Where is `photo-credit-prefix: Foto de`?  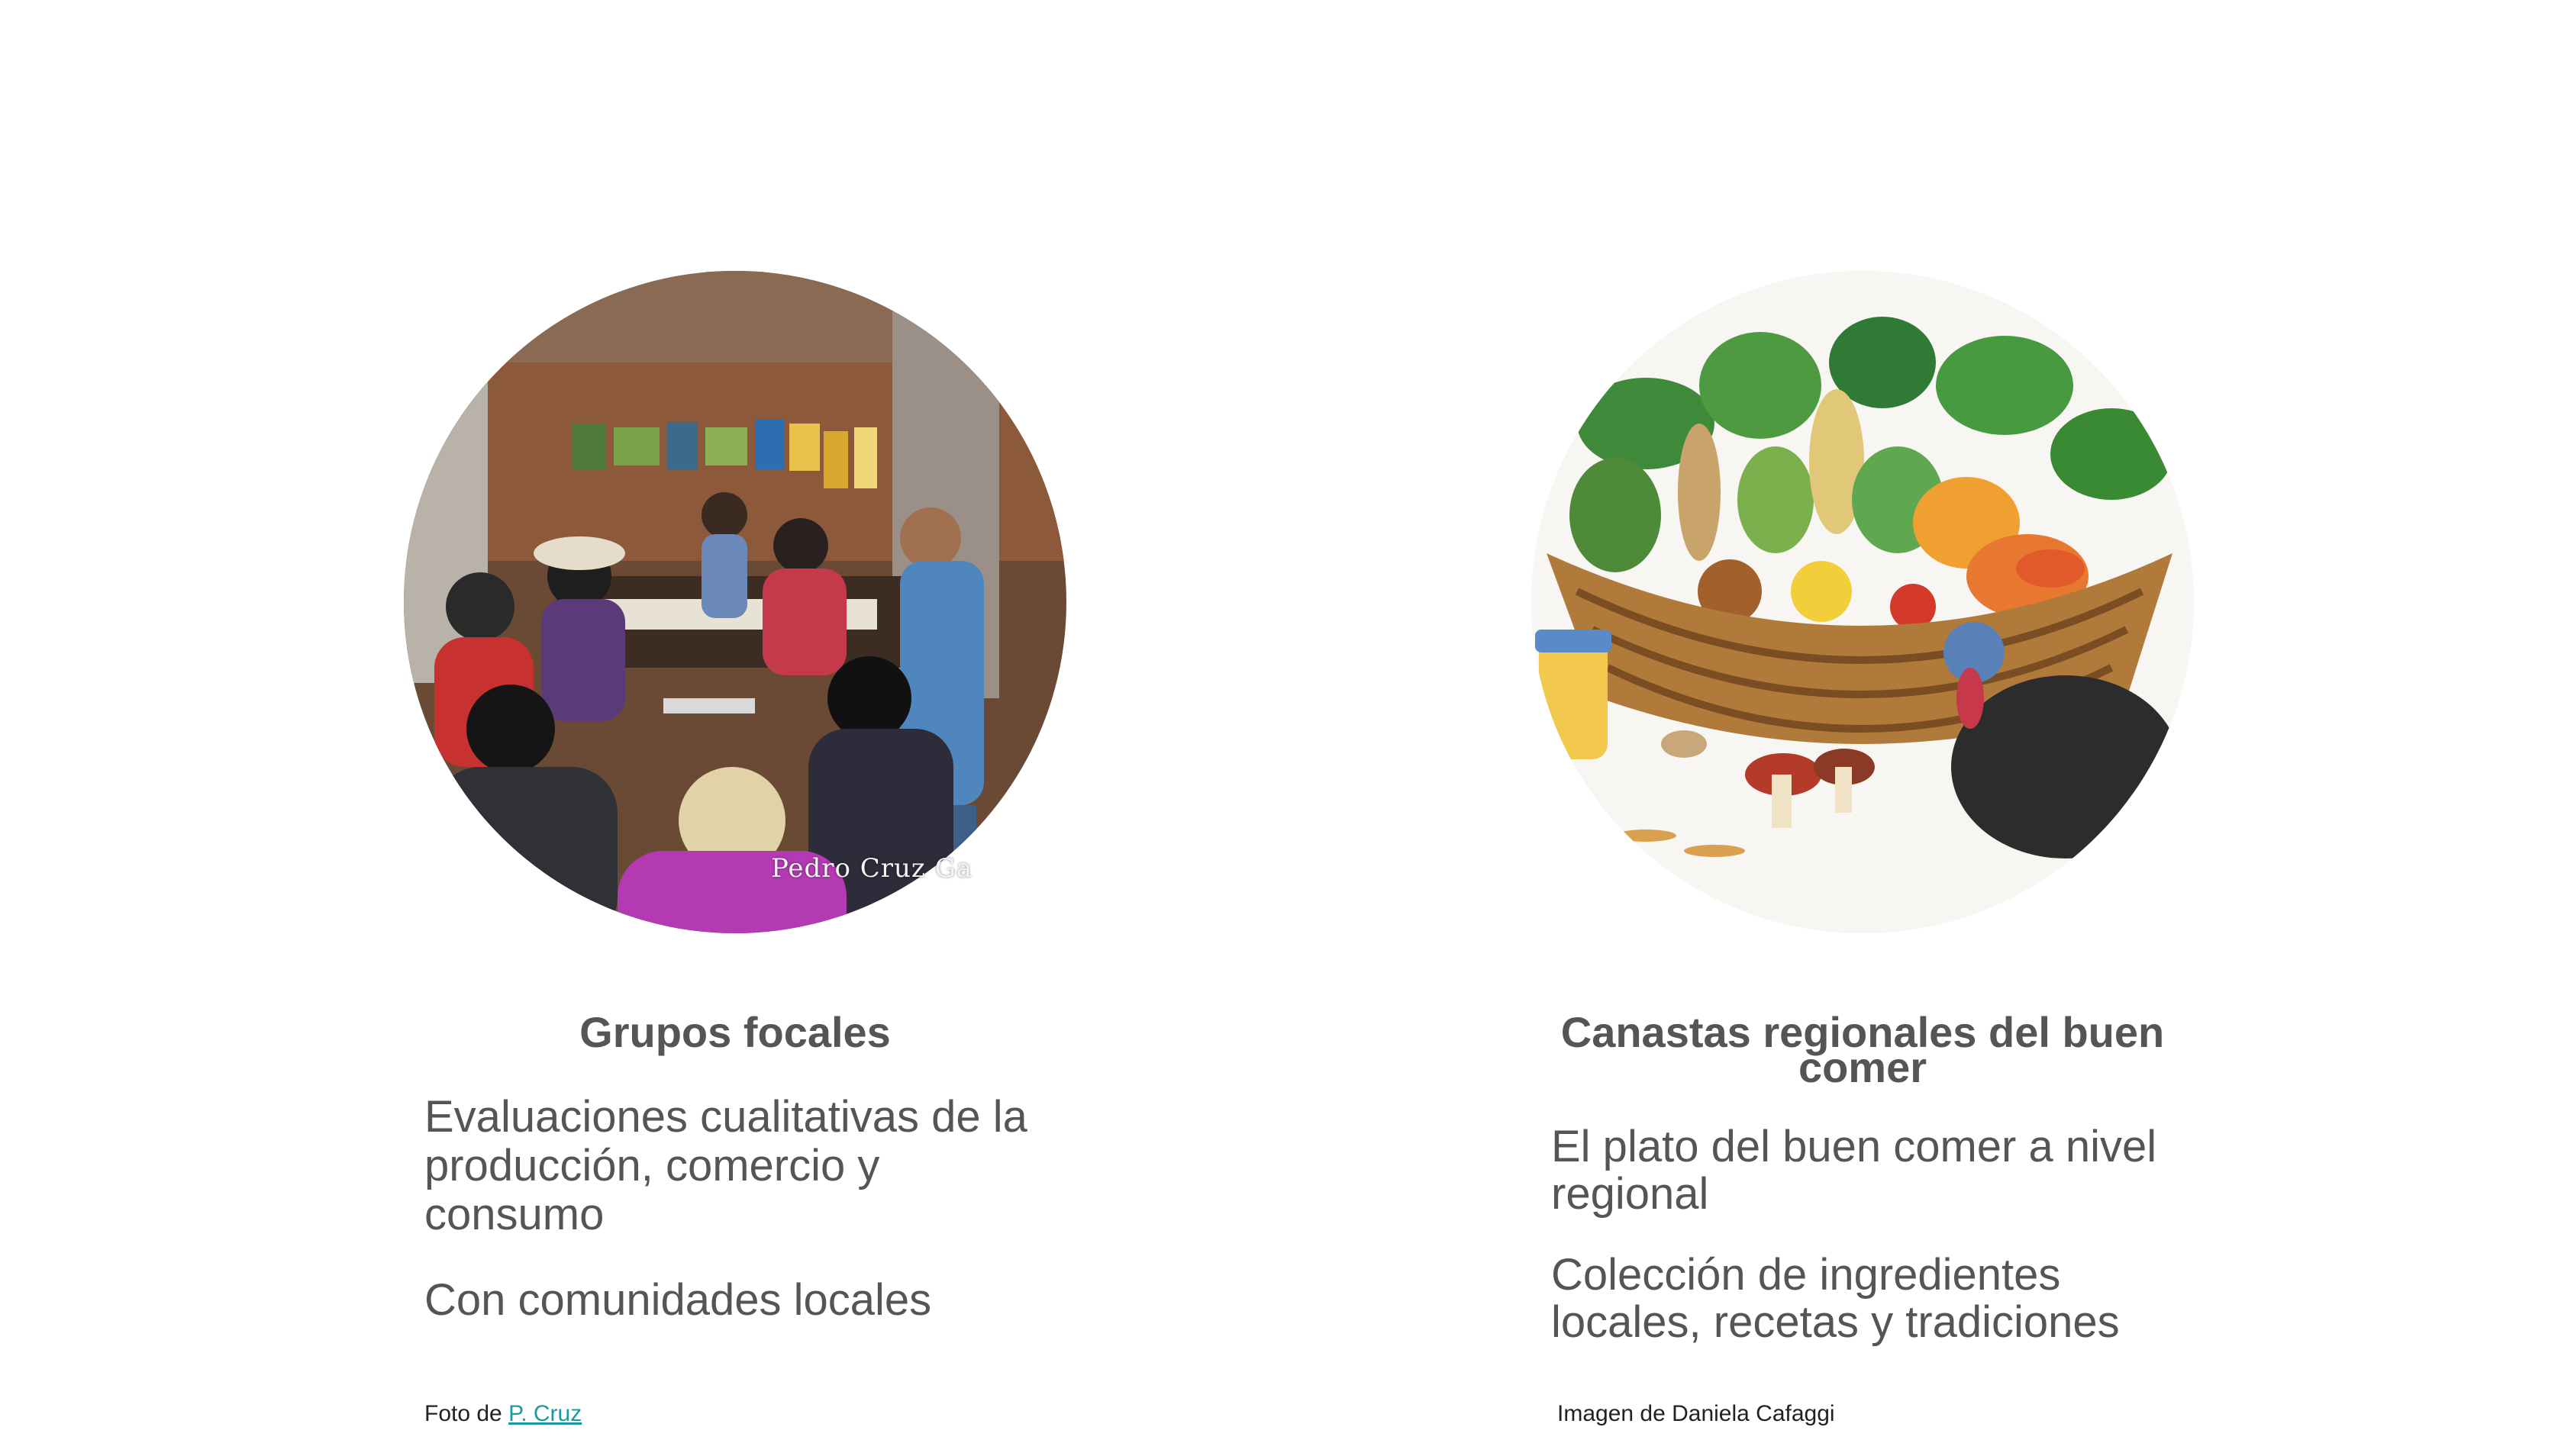 photo-credit-prefix: Foto de is located at coordinates (467, 1413).